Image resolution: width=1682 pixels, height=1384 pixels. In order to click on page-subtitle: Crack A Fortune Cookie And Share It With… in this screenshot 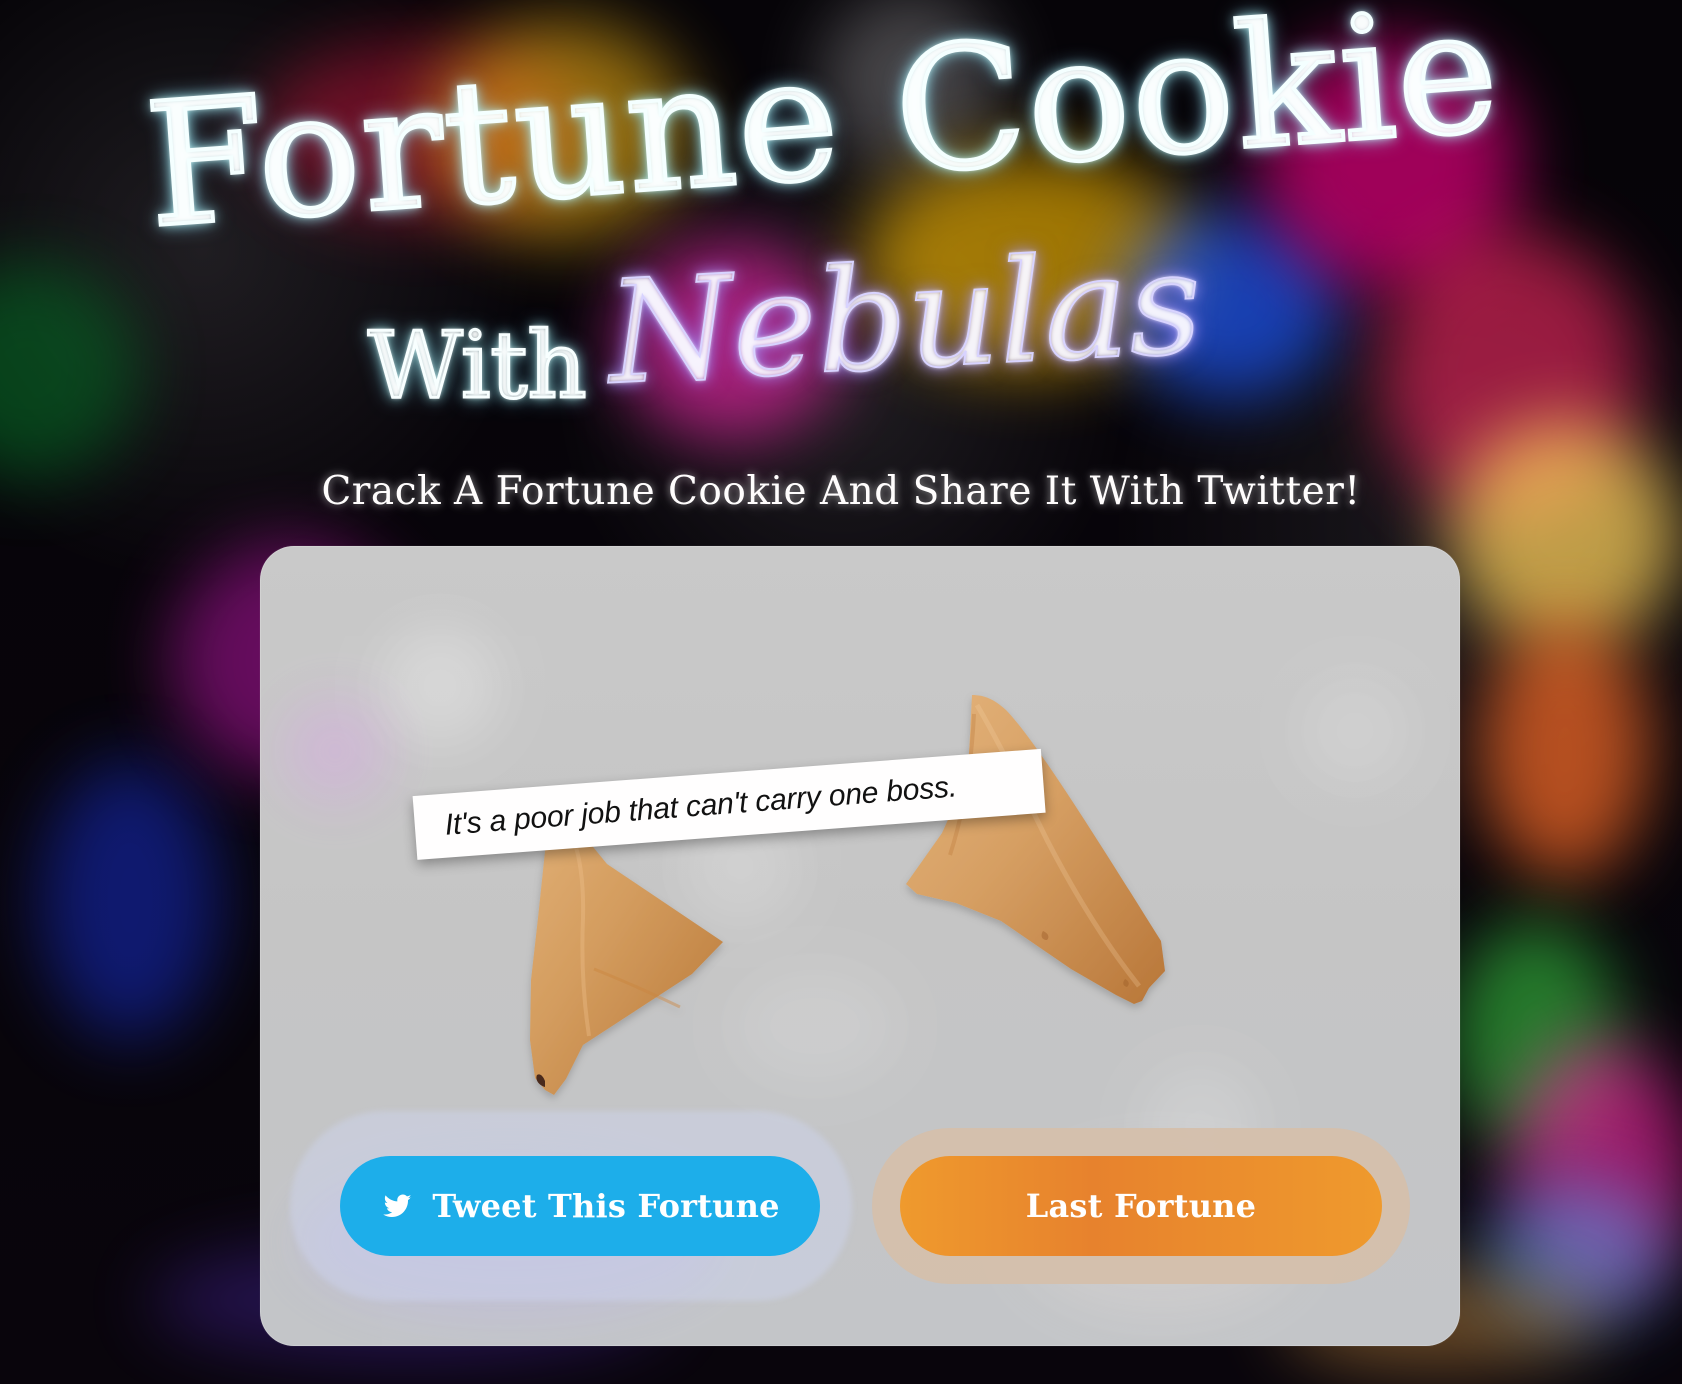, I will do `click(841, 491)`.